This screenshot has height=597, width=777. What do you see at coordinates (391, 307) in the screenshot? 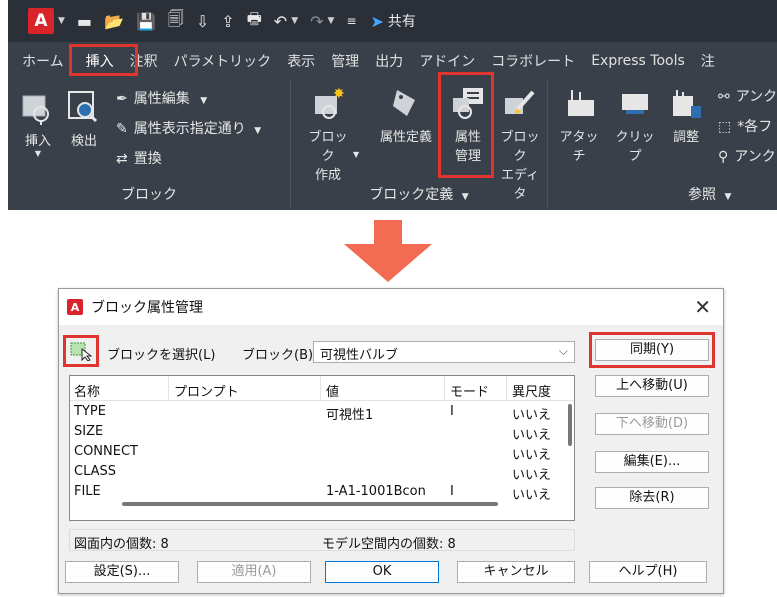
I see `dialog-titlebar: A ブロック属性管理 ✕` at bounding box center [391, 307].